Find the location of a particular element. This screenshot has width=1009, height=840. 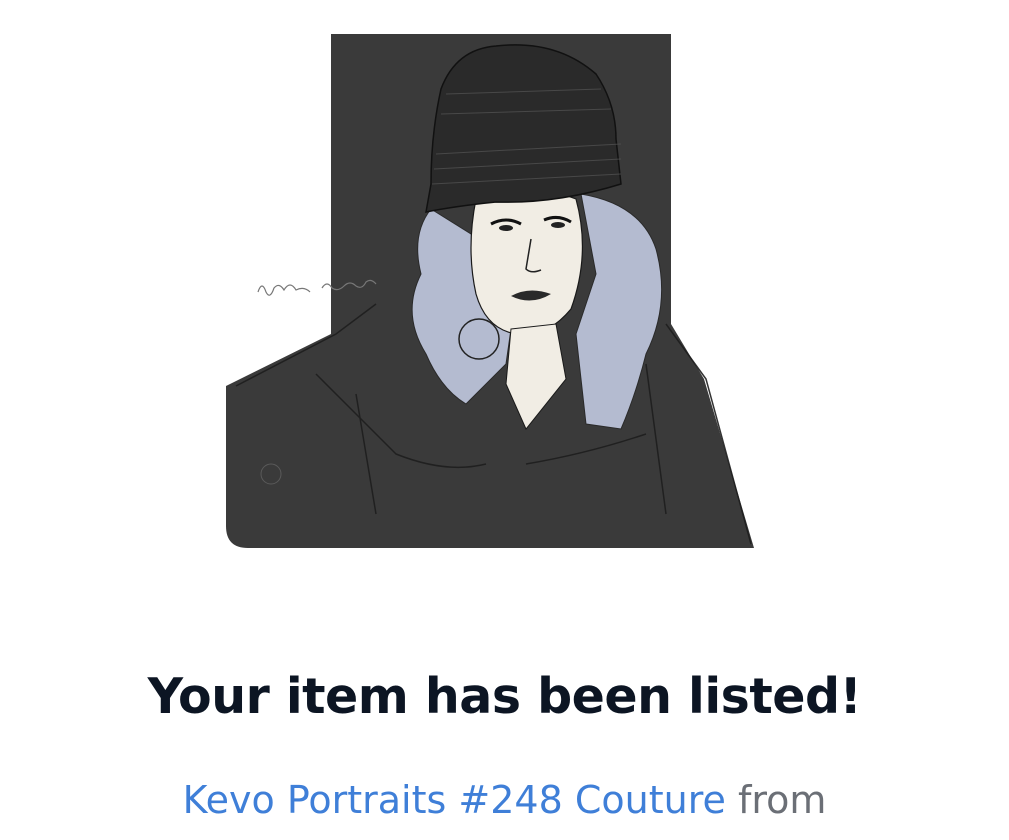

listing-details: Kevo Portraits #248 Couture from is located at coordinates (504, 800).